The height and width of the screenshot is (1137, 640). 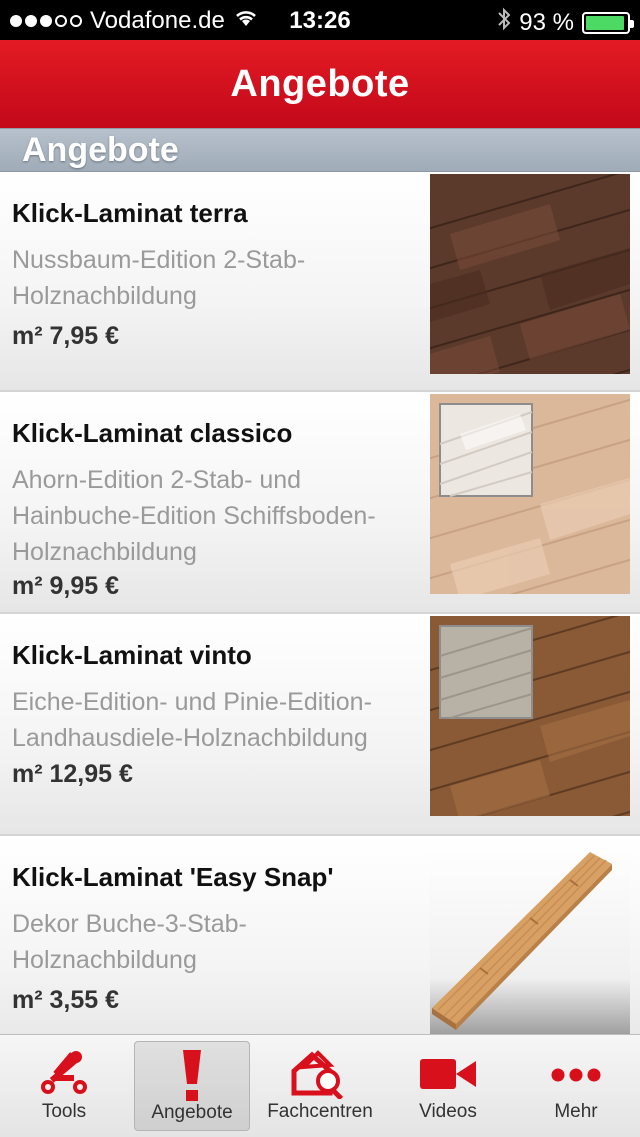 I want to click on offer-price: m² 9,95 €, so click(x=66, y=586).